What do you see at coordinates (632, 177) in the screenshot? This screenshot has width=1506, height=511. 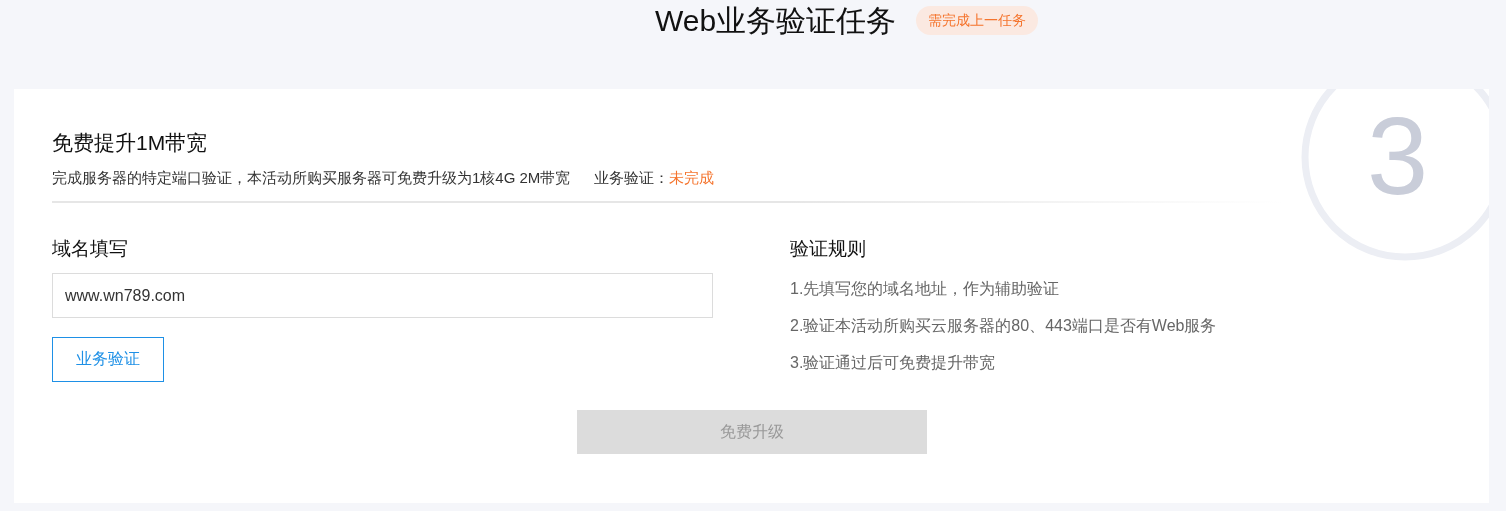 I see `status-label: 业务验证：` at bounding box center [632, 177].